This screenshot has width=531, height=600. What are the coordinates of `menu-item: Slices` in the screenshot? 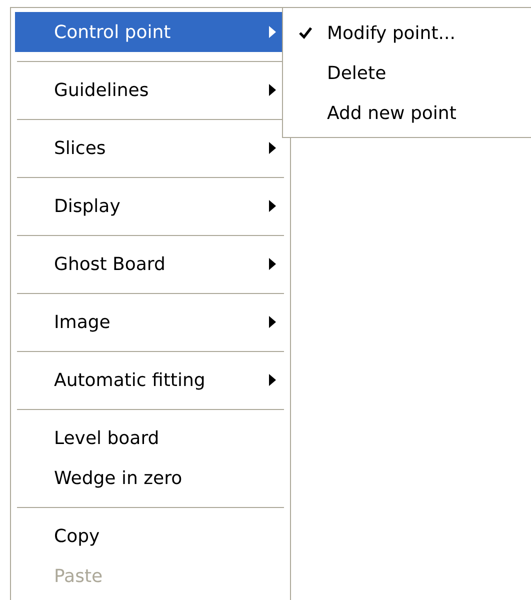 It's located at (150, 148).